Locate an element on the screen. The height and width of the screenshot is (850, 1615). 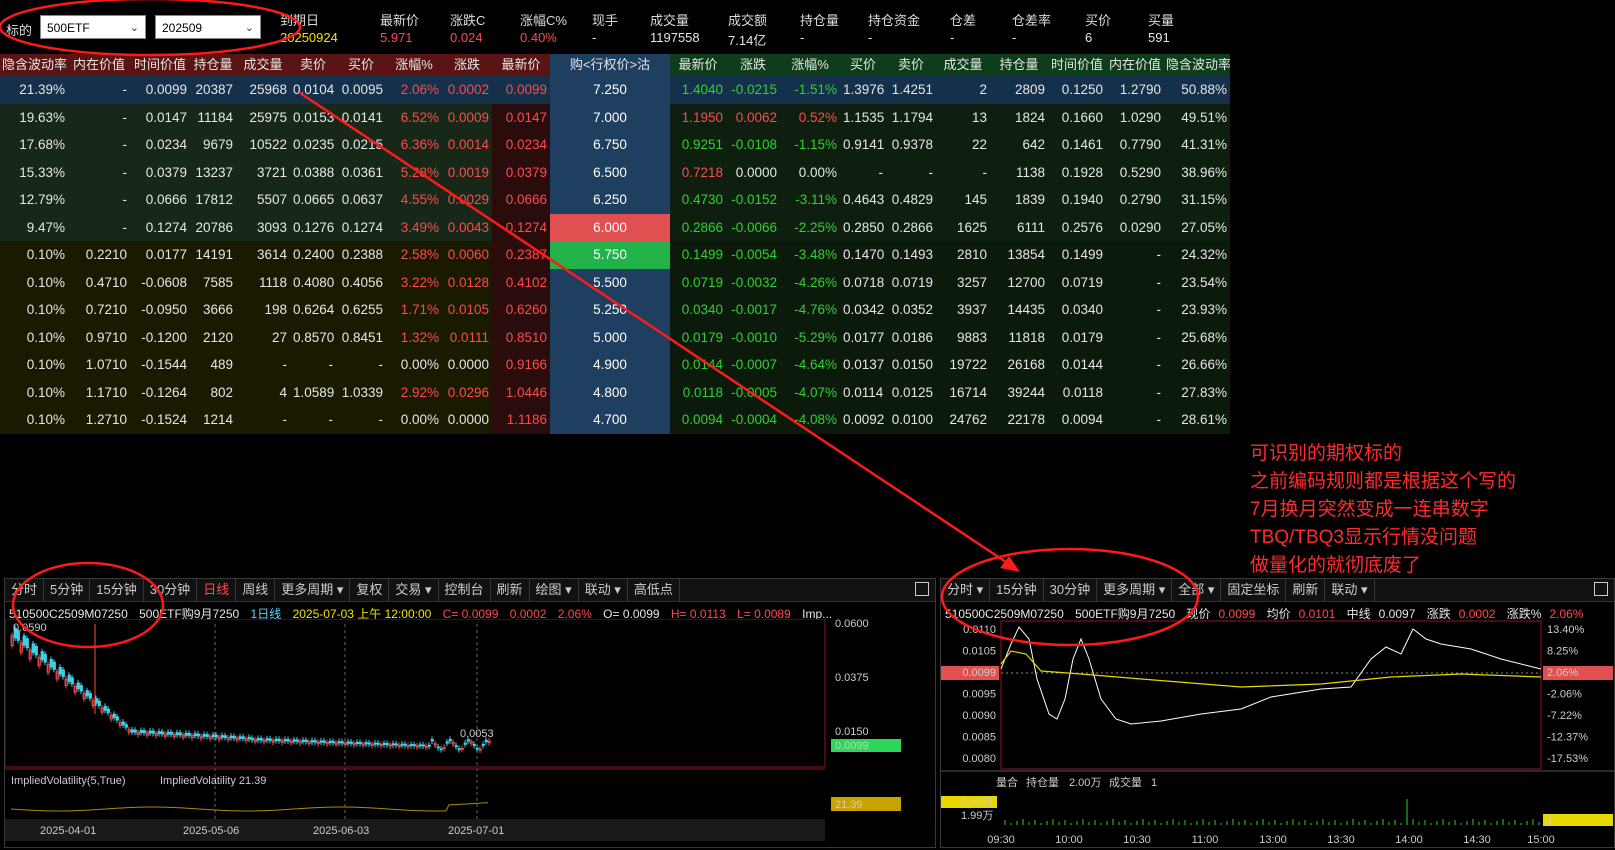
toolbar-tab: 分时 ▾ is located at coordinates (966, 590).